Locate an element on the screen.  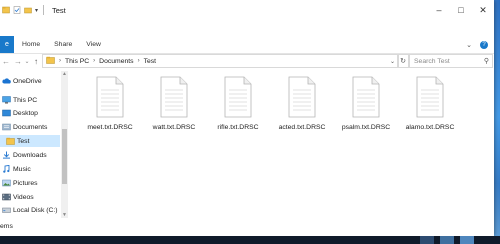
sidebar-item-label: Test is located at coordinates (23, 141).